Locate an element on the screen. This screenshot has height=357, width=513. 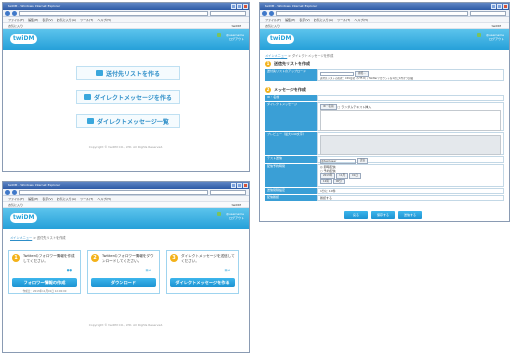
breadcrumb: メインメニュー > ダイレクトメッセージを作成 is located at coordinates (299, 56).